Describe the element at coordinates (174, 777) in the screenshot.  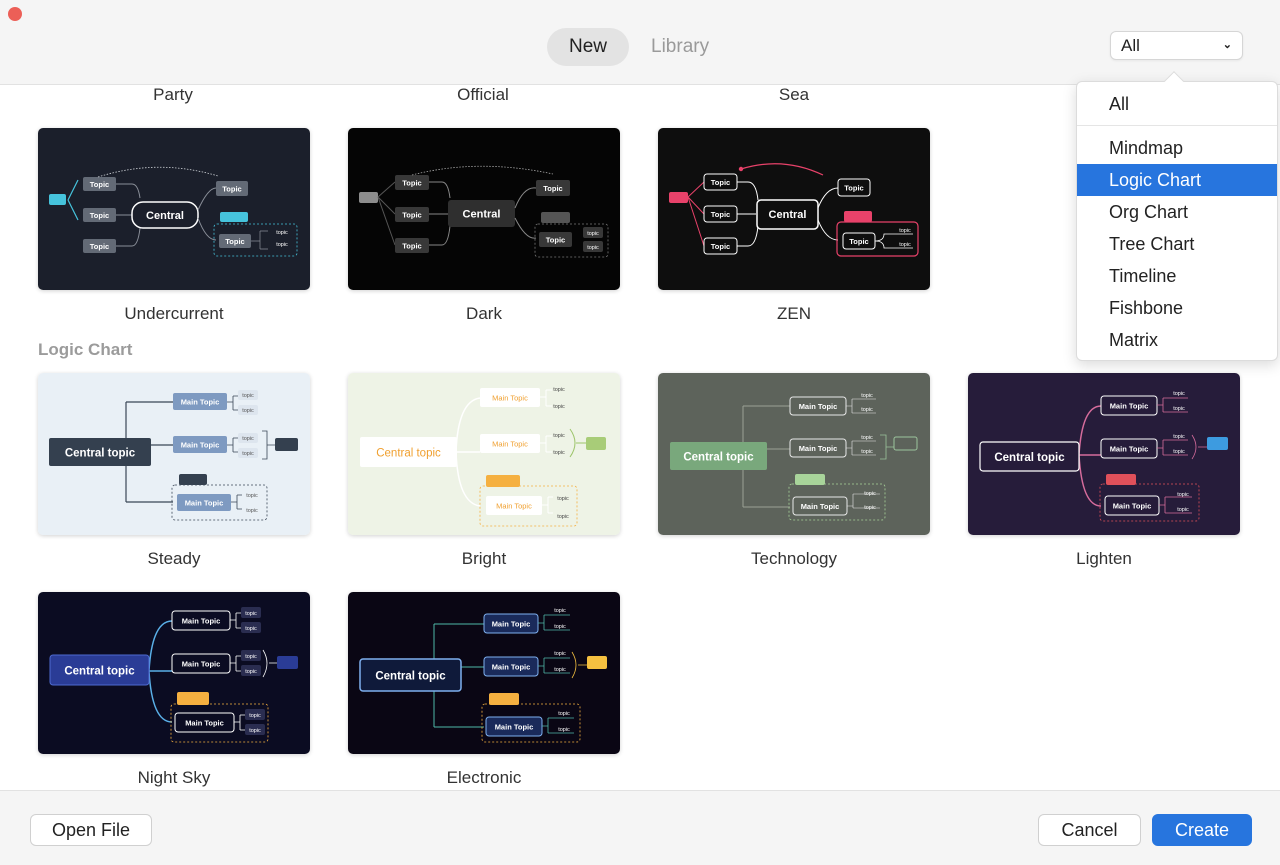
I see `template-name: Night Sky` at that location.